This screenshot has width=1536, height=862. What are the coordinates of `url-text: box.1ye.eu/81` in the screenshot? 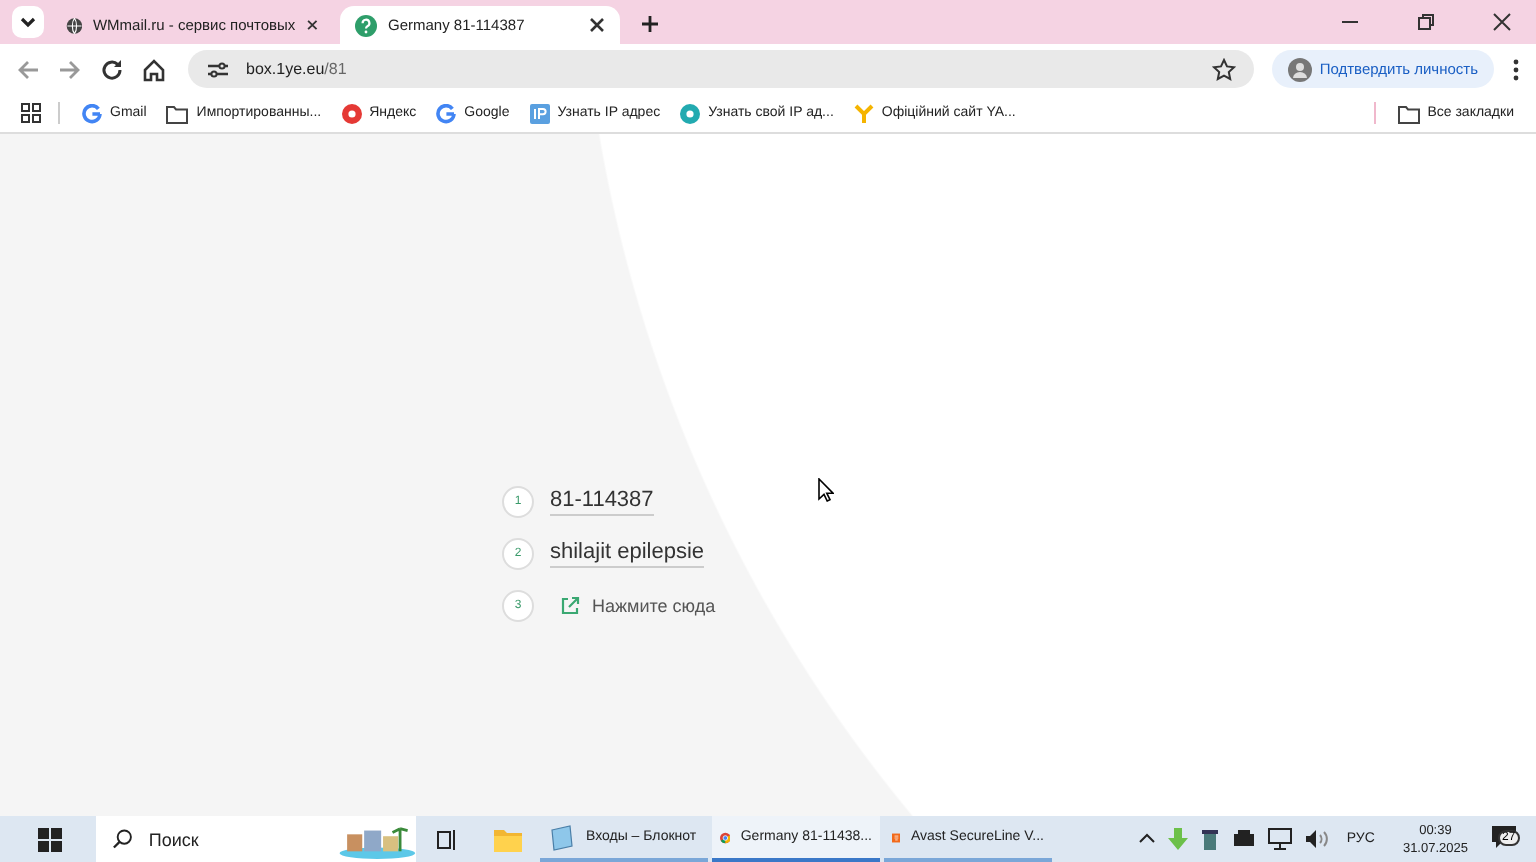 It's located at (297, 69).